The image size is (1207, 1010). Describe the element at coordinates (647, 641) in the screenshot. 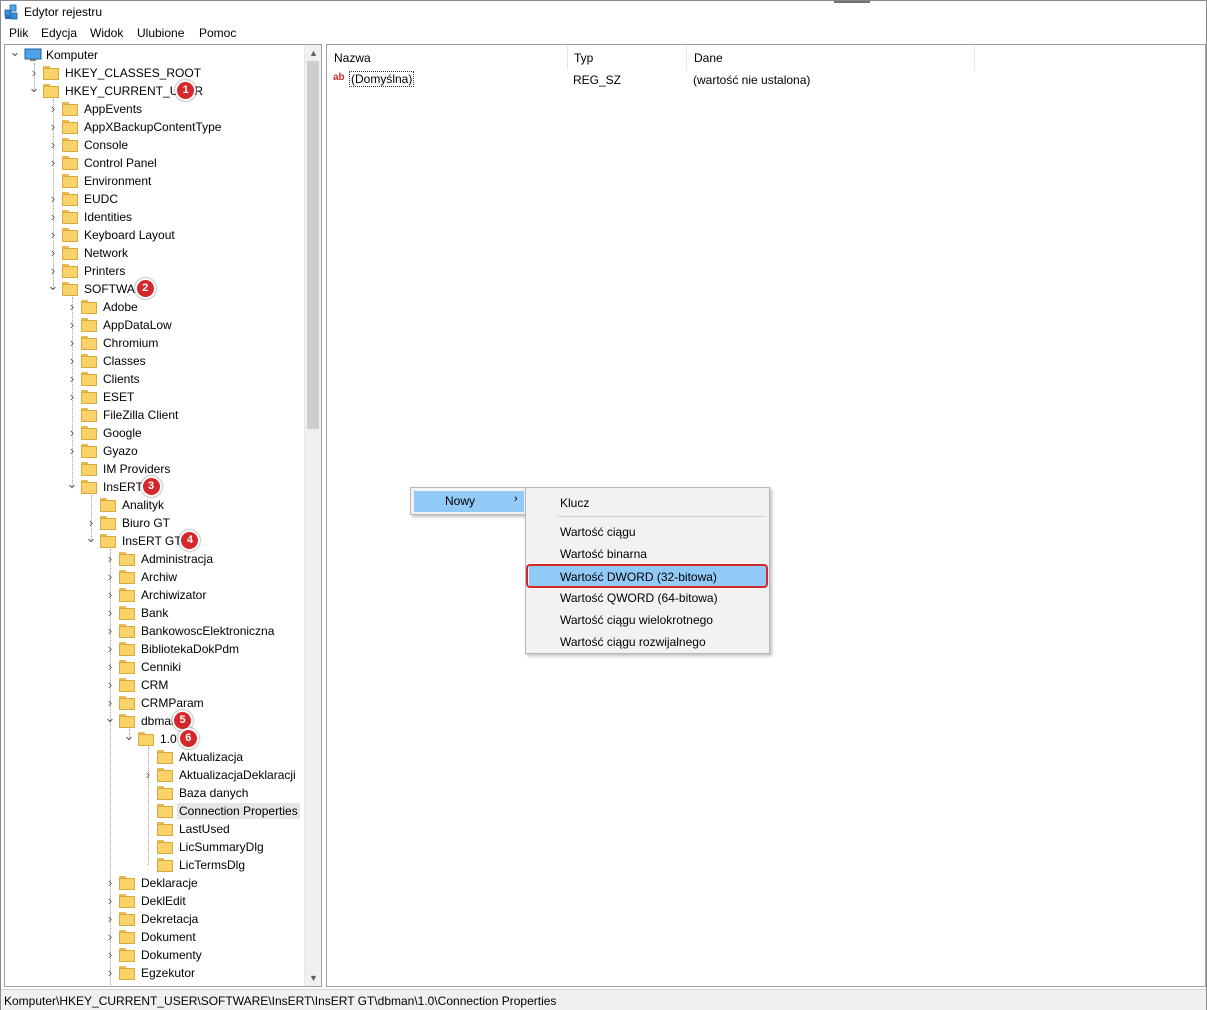

I see `submenu-item-expandable-string-value: Wartość ciągu rozwijalnego` at that location.